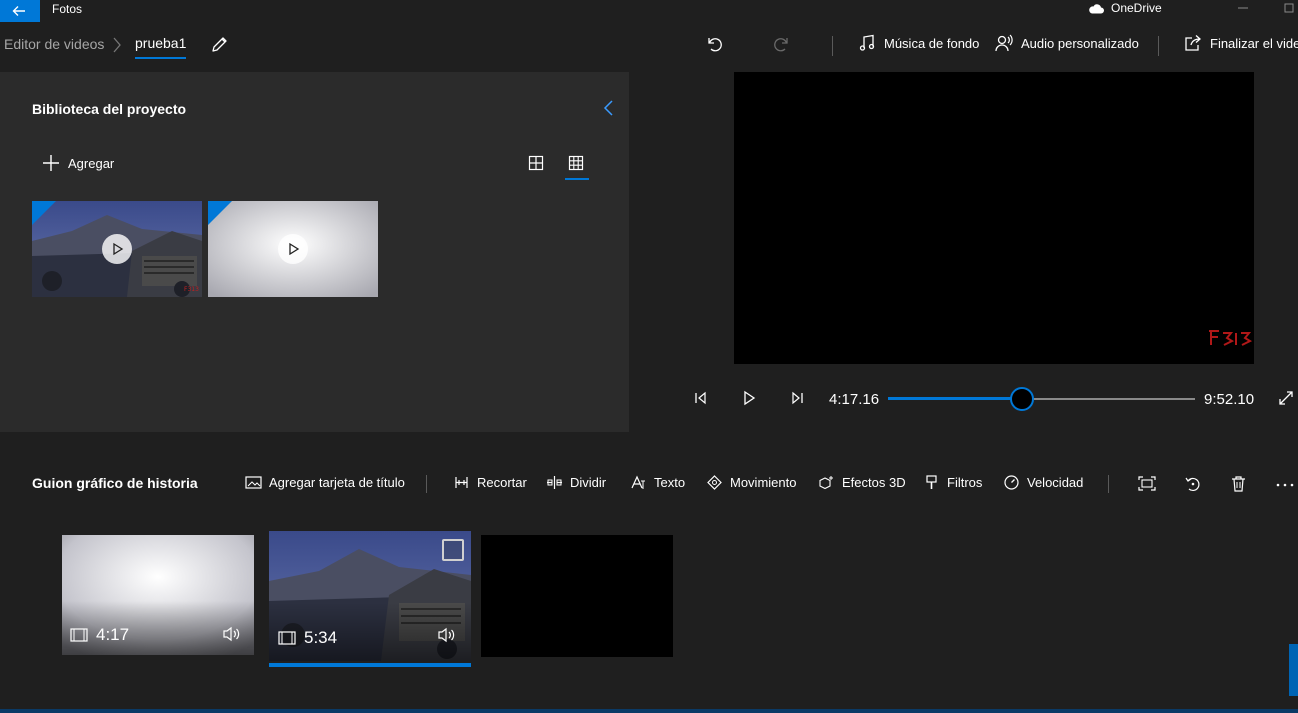 The width and height of the screenshot is (1298, 713). Describe the element at coordinates (370, 596) in the screenshot. I see `storyboard-clip-selected: 5:34` at that location.